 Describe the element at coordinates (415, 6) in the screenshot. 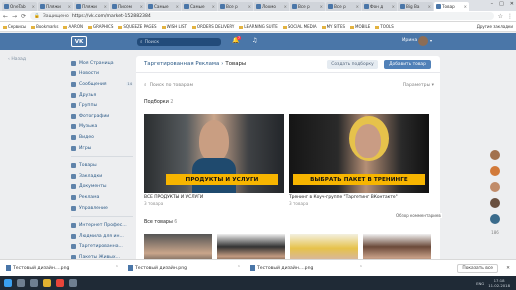

I see `browser-tab: Big Ba ×` at that location.